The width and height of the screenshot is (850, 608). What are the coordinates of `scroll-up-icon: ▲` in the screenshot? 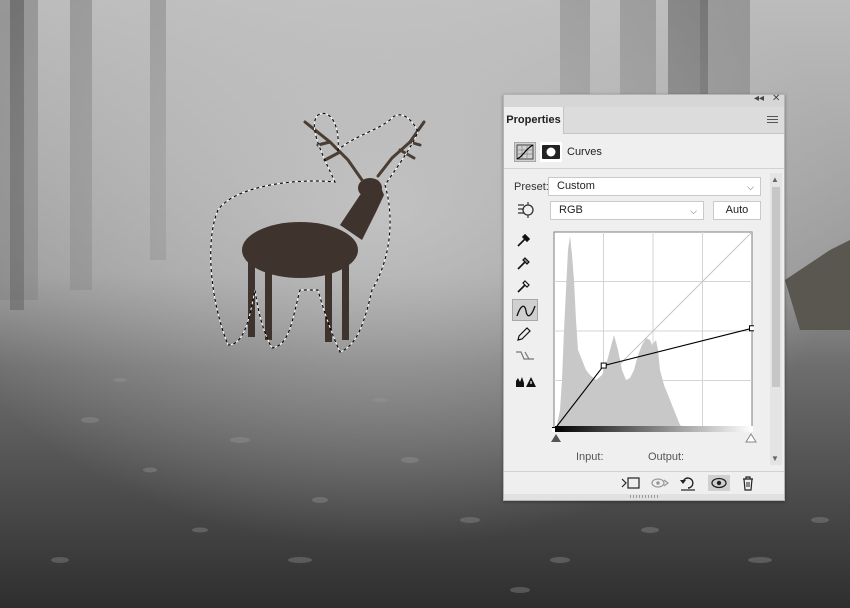 It's located at (775, 179).